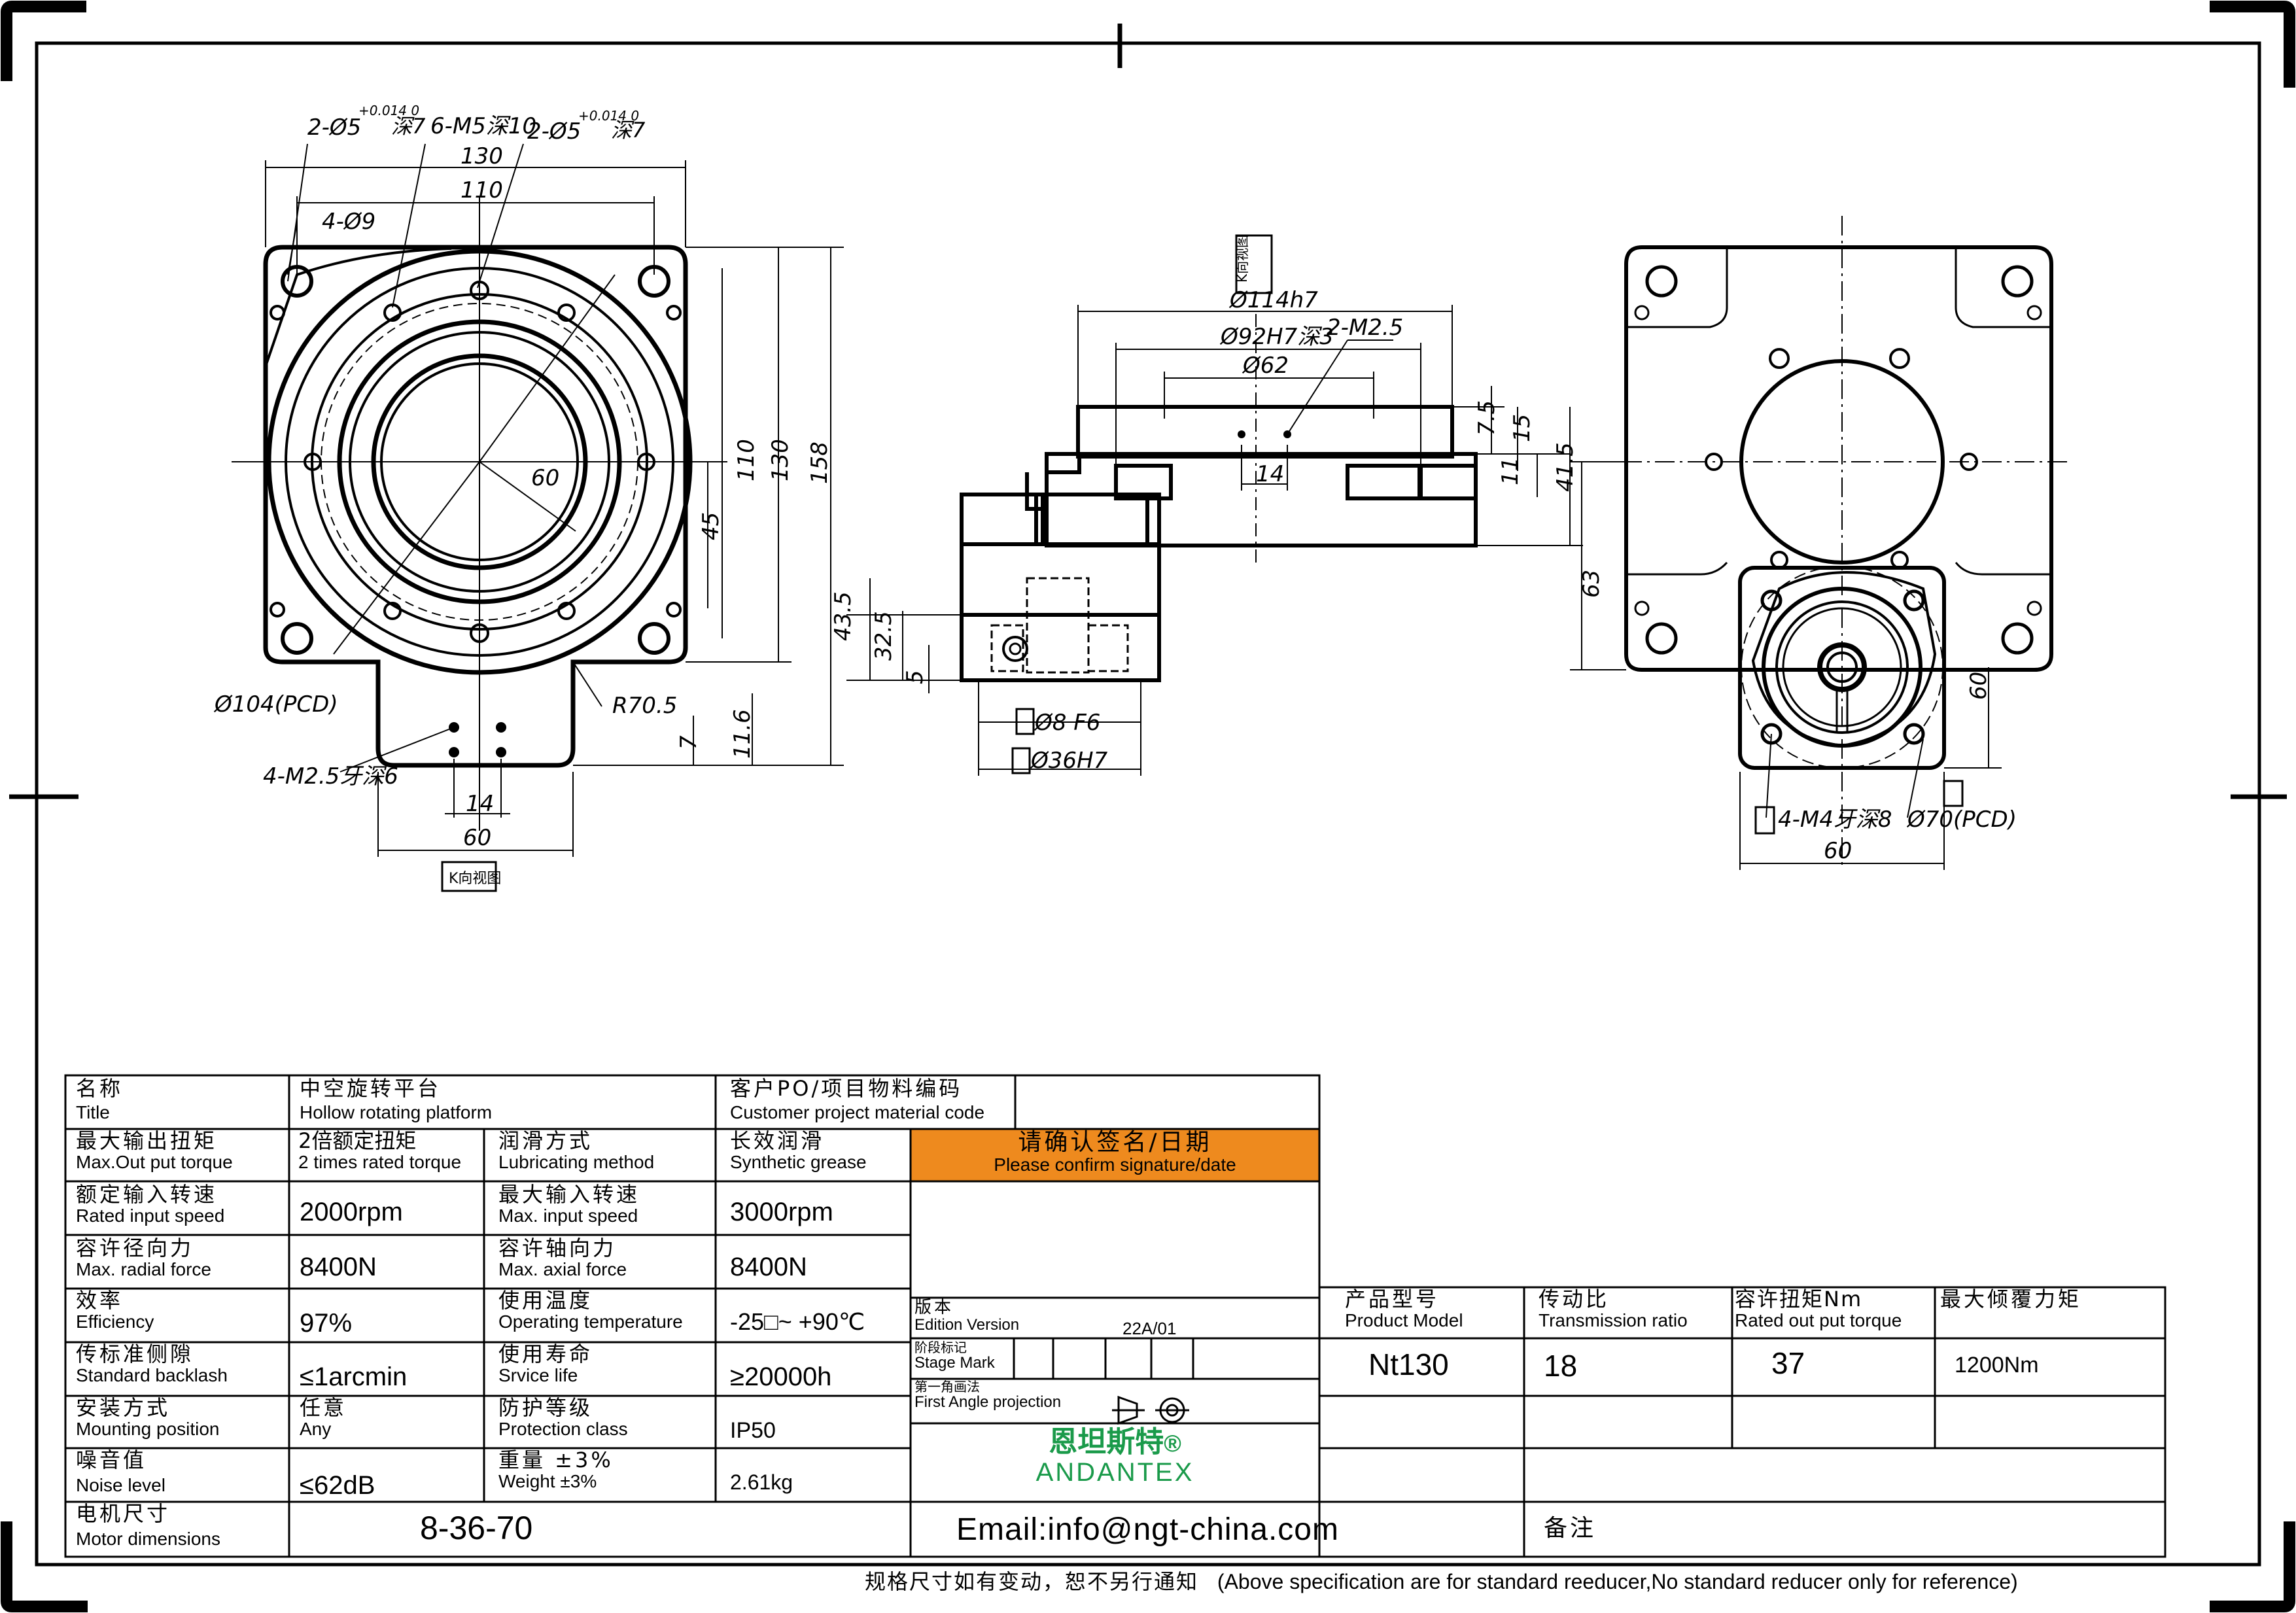 The height and width of the screenshot is (1613, 2296). Describe the element at coordinates (781, 1212) in the screenshot. I see `spec-row-2-rvalue: 3000rpm` at that location.